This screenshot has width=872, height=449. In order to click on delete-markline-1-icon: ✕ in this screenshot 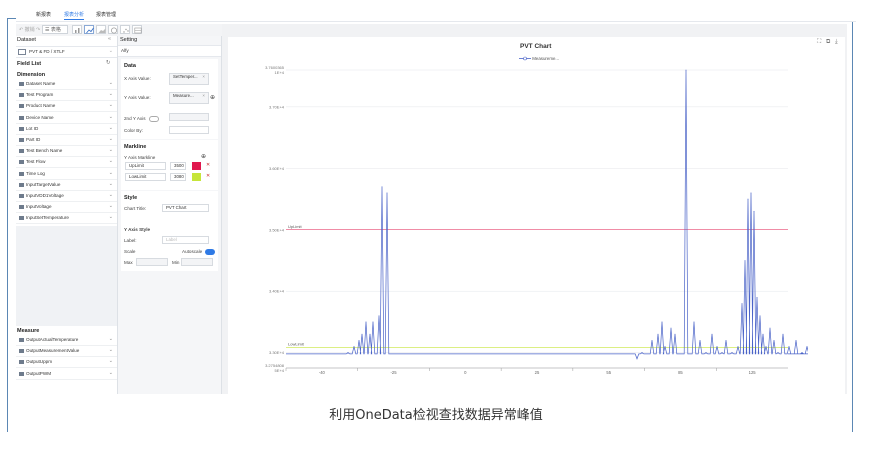, I will do `click(208, 165)`.